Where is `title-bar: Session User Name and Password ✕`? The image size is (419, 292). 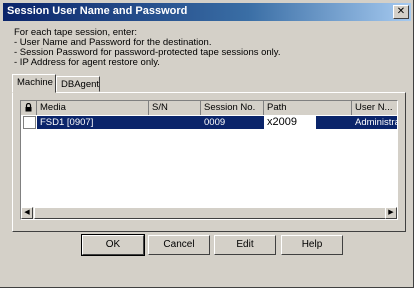
title-bar: Session User Name and Password ✕ is located at coordinates (207, 12).